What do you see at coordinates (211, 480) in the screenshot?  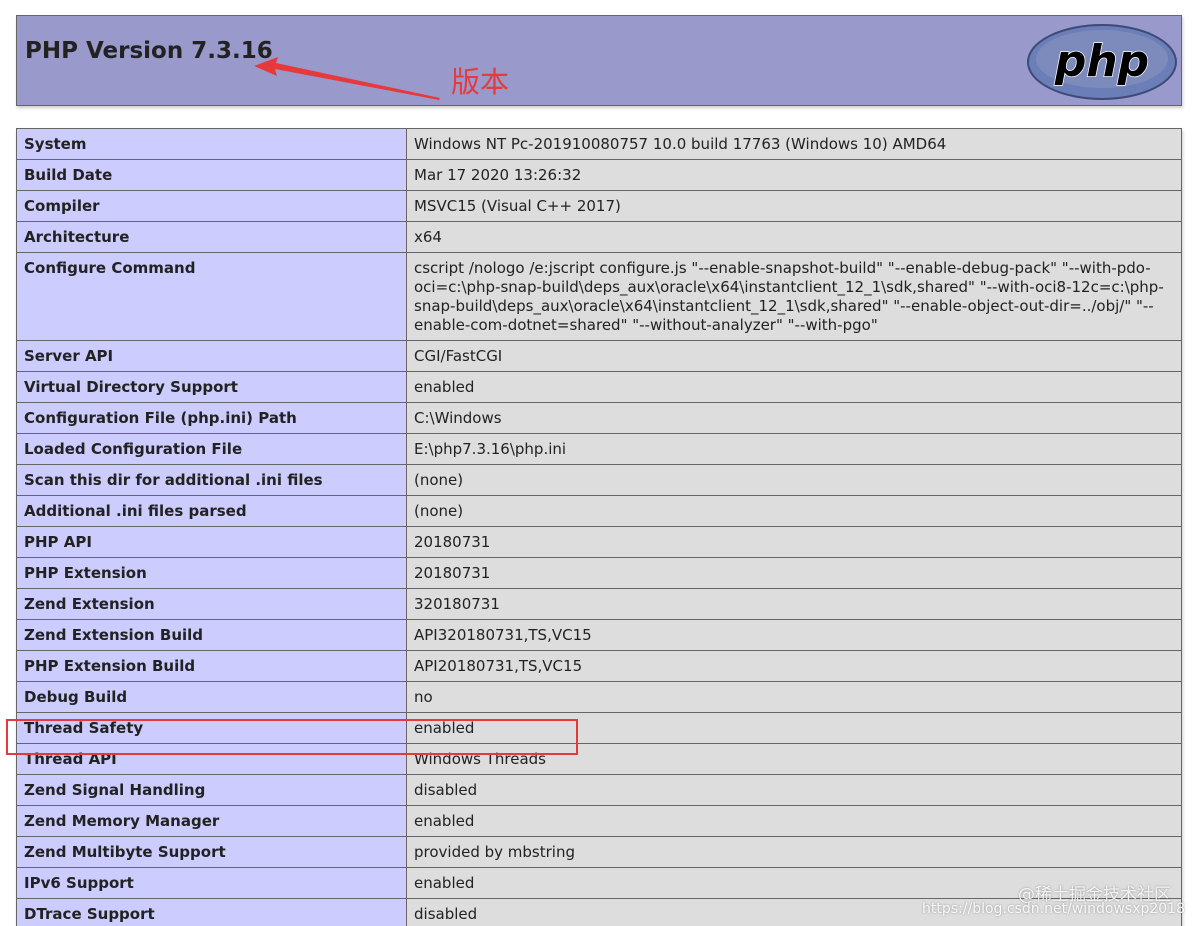 I see `row-key: Scan this dir for additional .ini files` at bounding box center [211, 480].